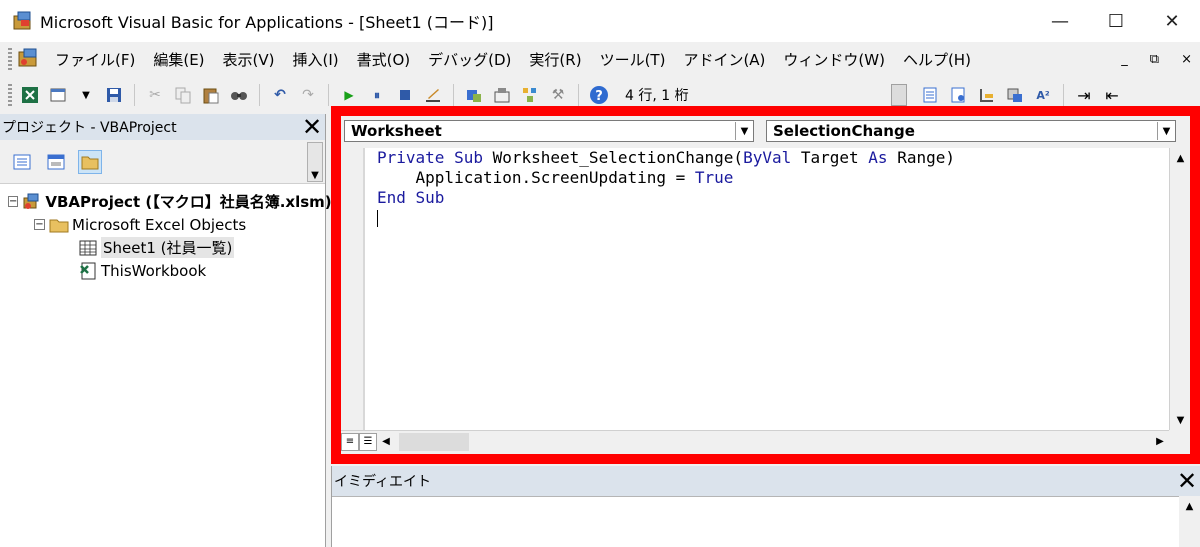 The image size is (1200, 547). What do you see at coordinates (386, 442) in the screenshot?
I see `scroll-left-icon: ◀` at bounding box center [386, 442].